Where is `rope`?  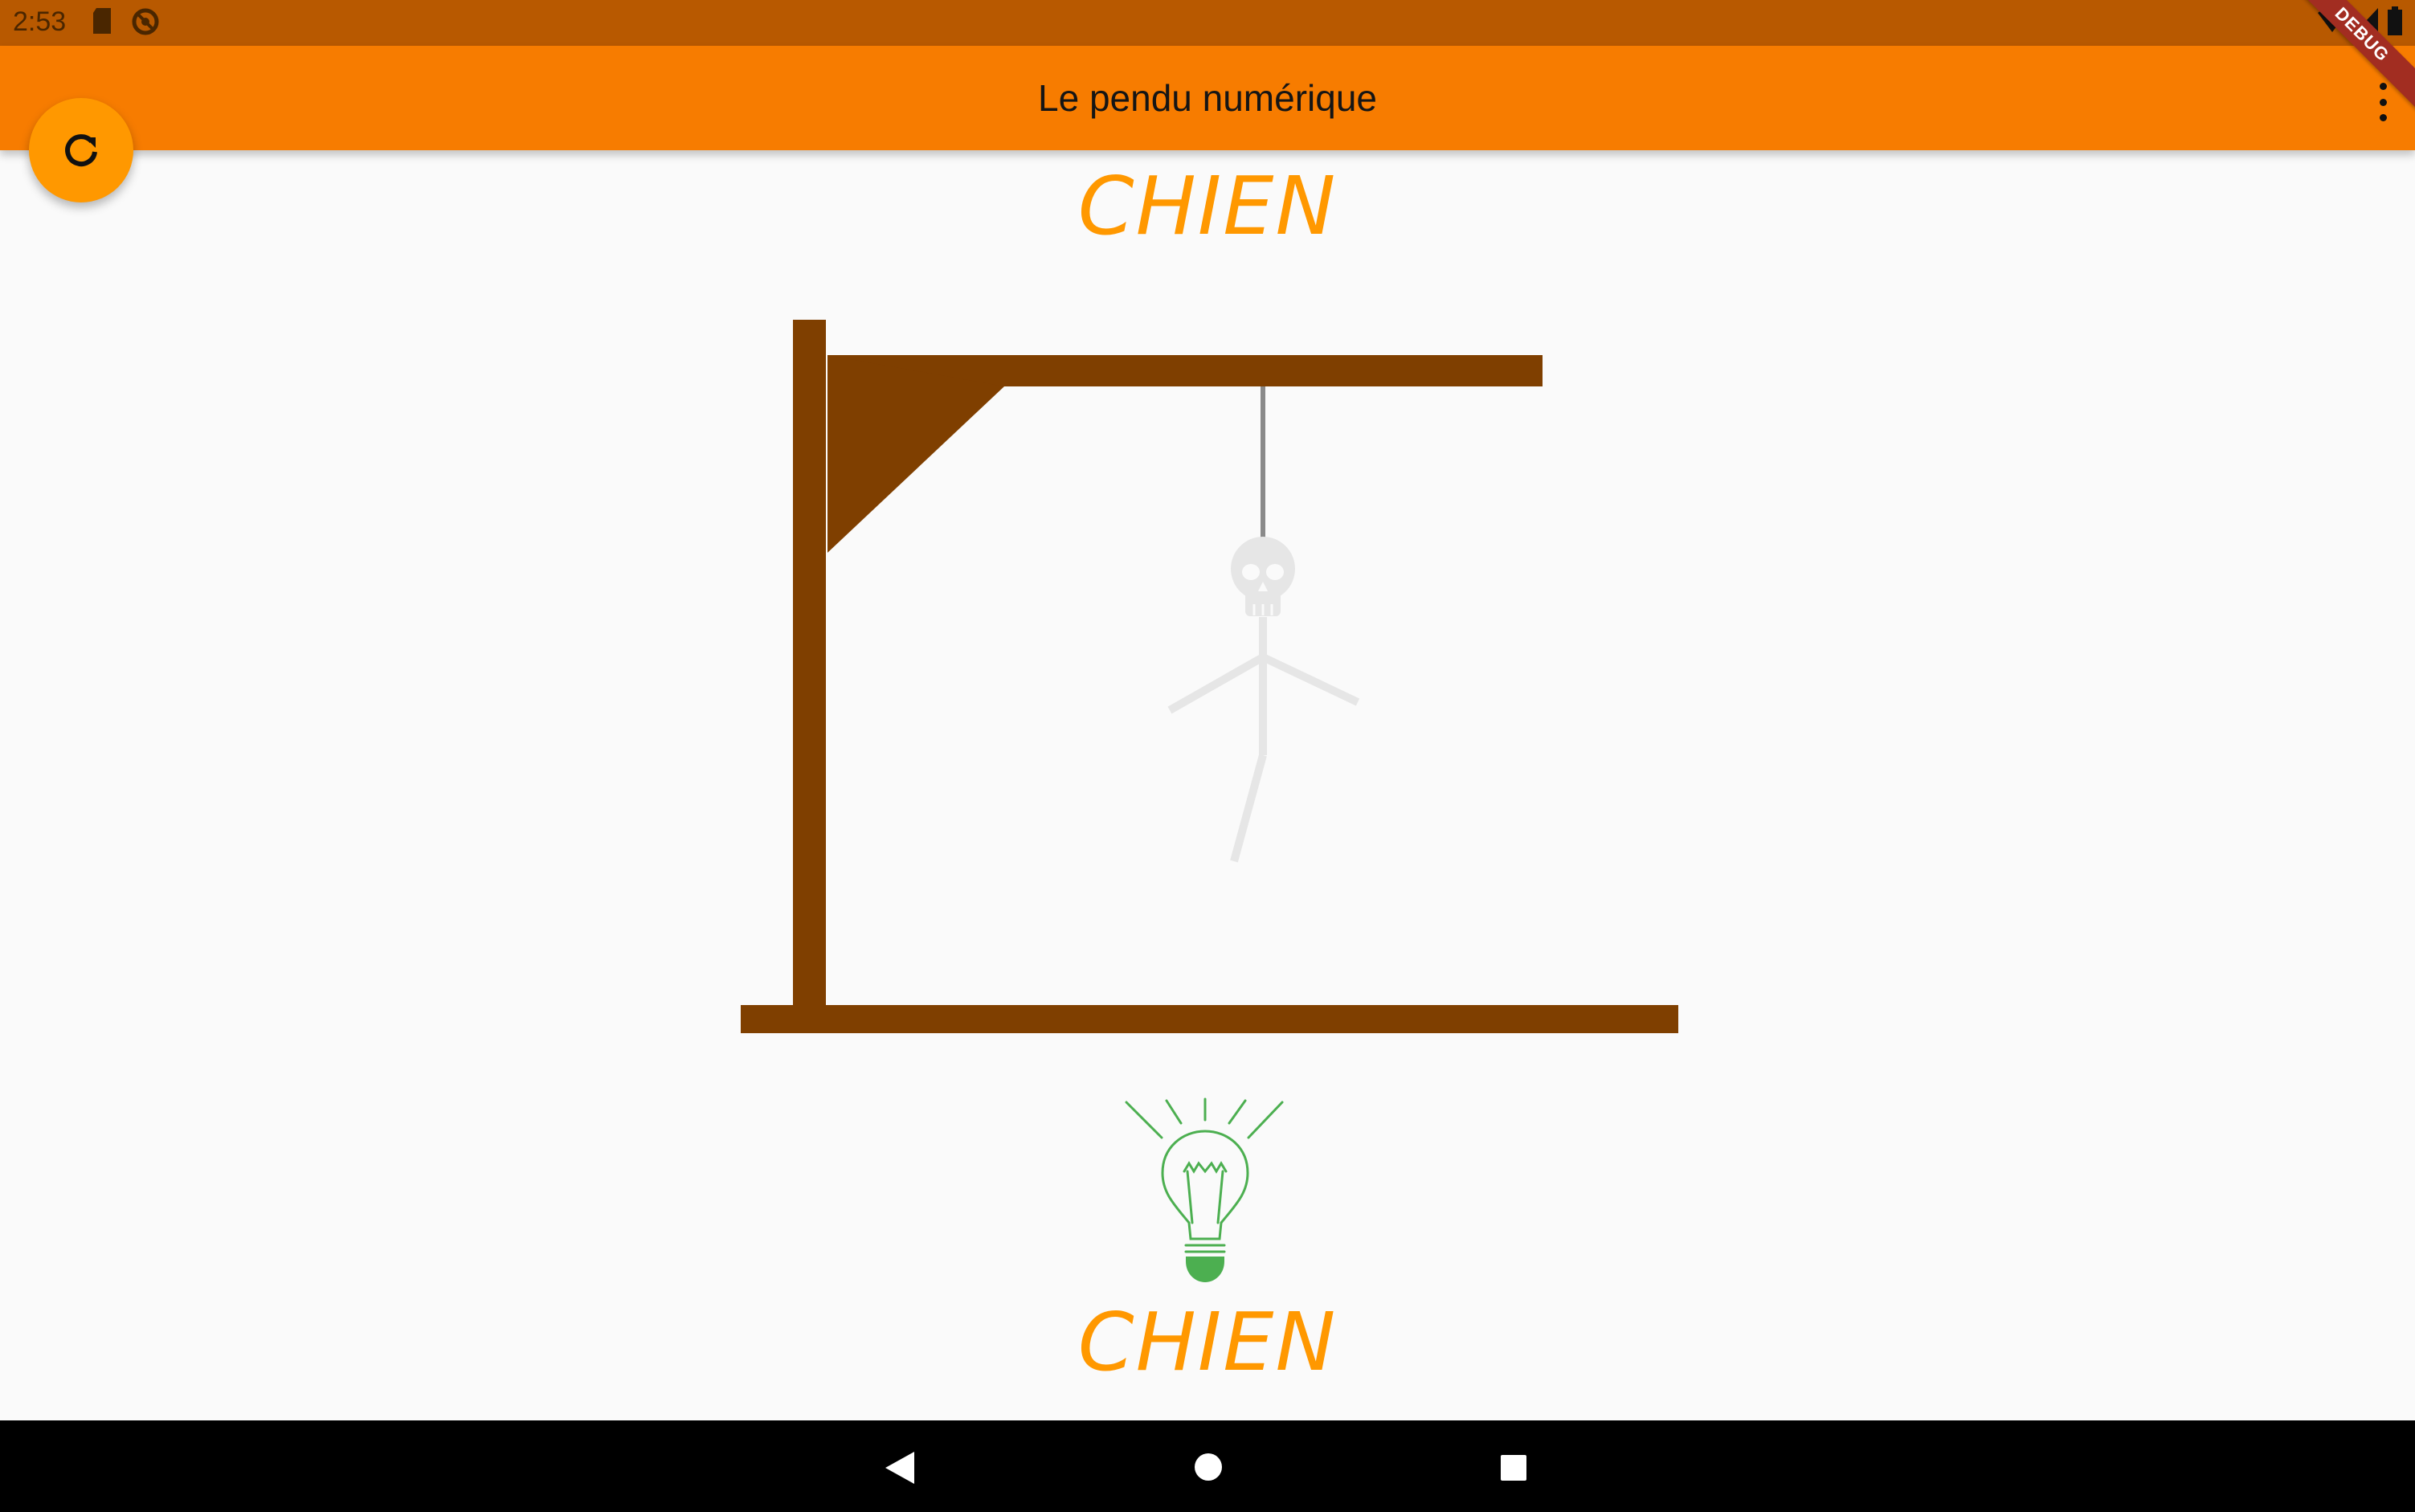 rope is located at coordinates (1263, 461).